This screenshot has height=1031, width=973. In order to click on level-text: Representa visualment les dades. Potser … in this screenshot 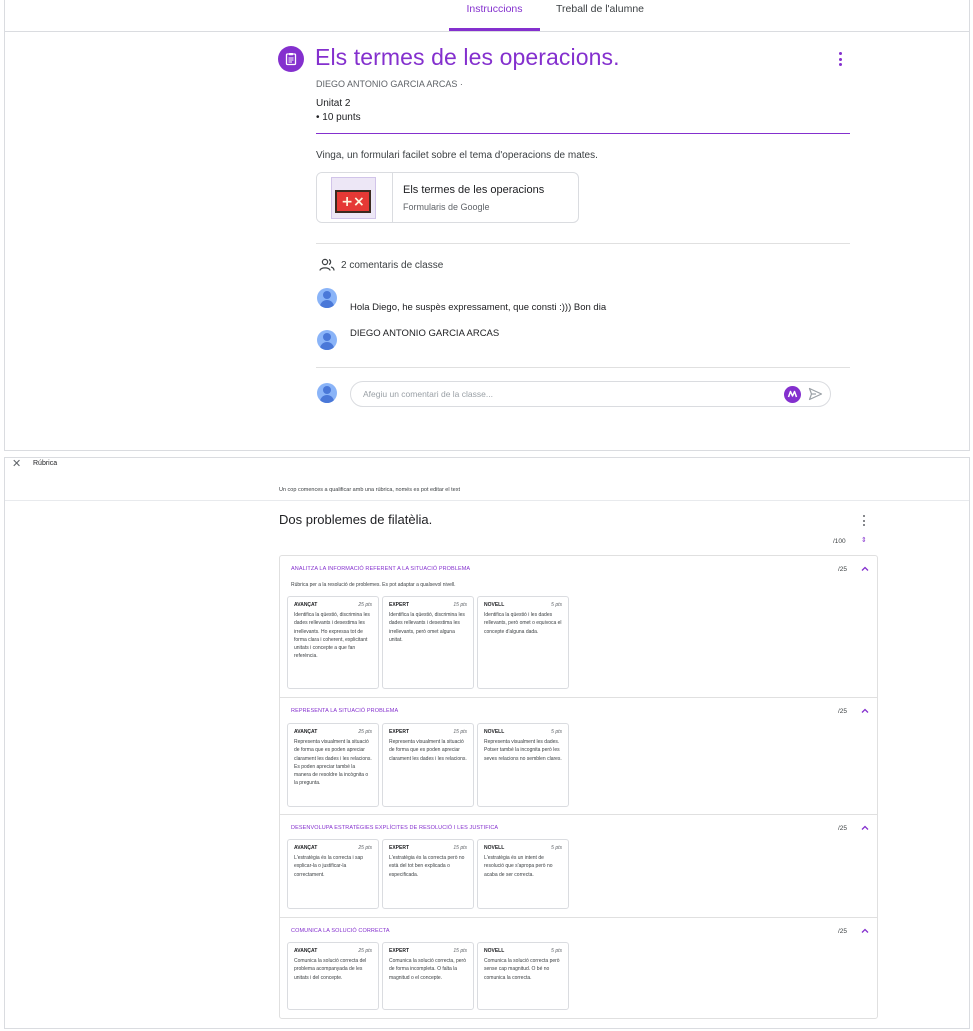, I will do `click(523, 750)`.